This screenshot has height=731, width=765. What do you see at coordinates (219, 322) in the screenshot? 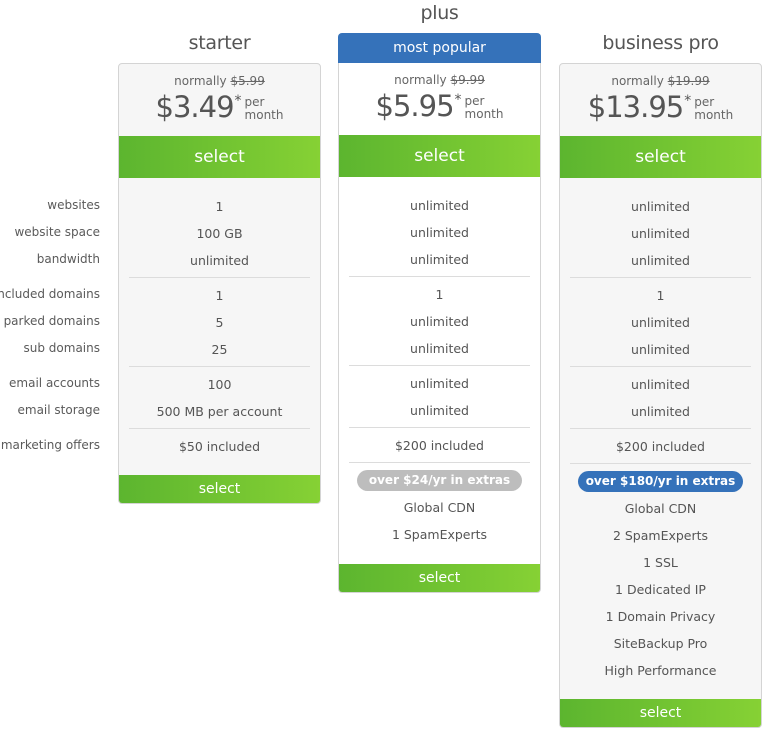
I see `feature-value: 5` at bounding box center [219, 322].